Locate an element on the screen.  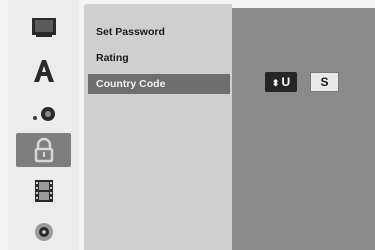
country-code-second-letter-field: S is located at coordinates (324, 82).